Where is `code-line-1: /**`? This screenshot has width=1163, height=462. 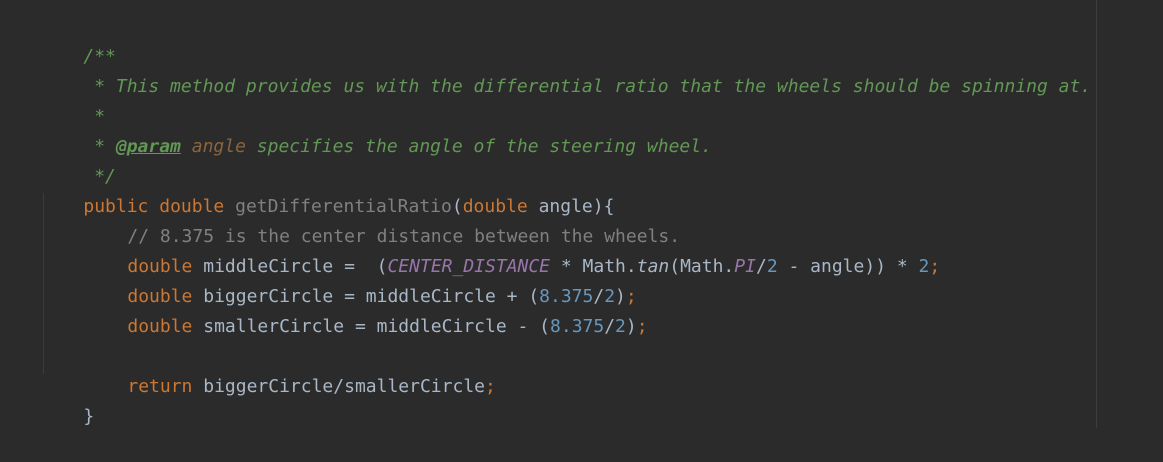
code-line-1: /** is located at coordinates (78, 39).